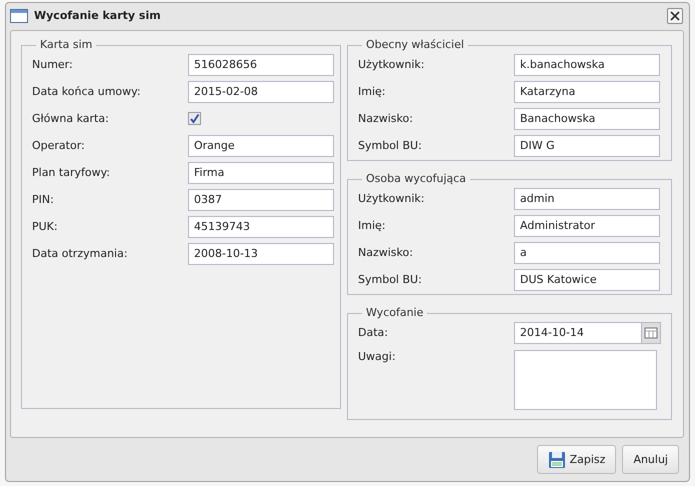 This screenshot has width=695, height=486. Describe the element at coordinates (576, 459) in the screenshot. I see `save-button: Zapisz` at that location.